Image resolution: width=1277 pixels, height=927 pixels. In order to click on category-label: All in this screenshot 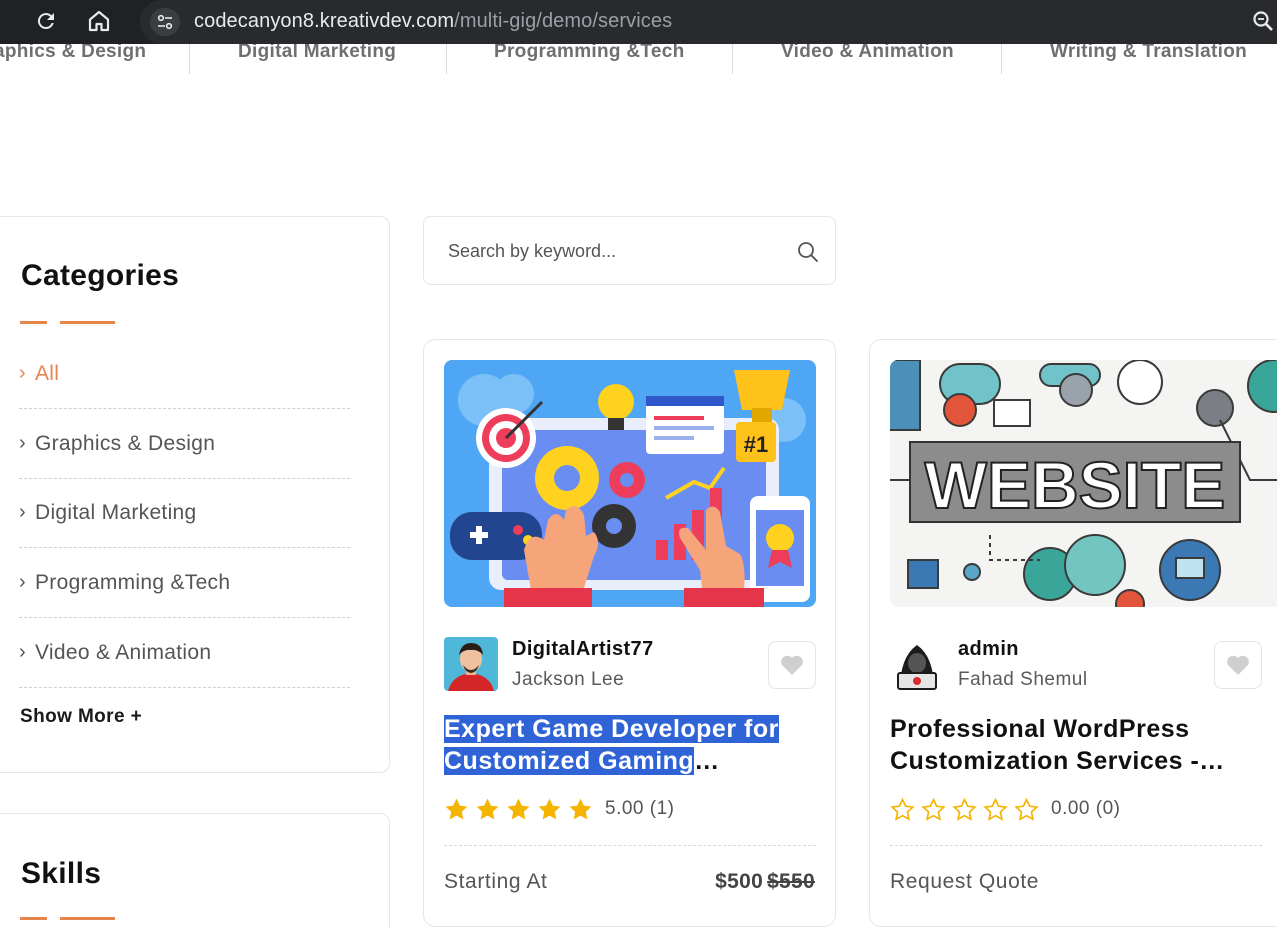, I will do `click(47, 373)`.